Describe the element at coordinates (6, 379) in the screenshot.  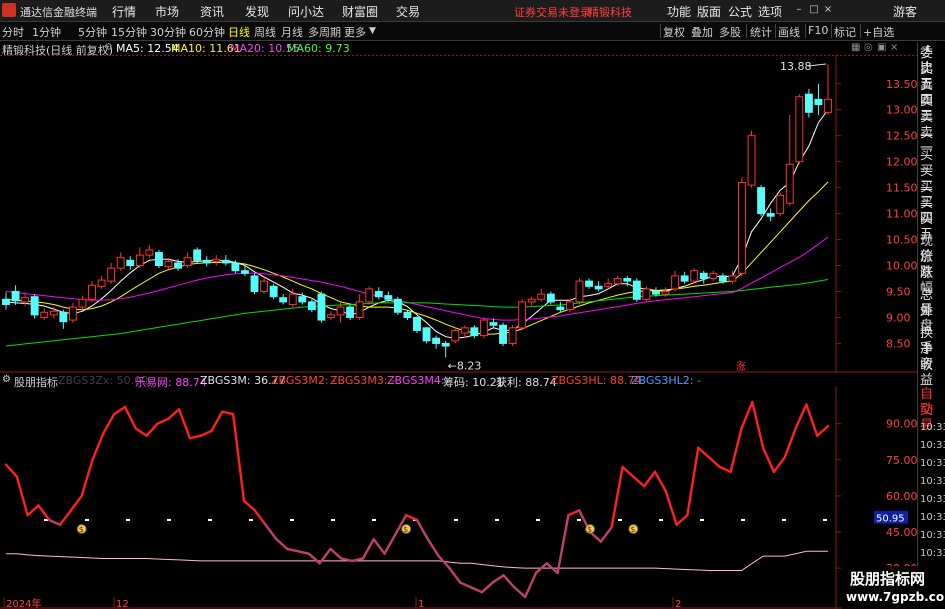
I see `indicator-gear-icon: ⚙` at that location.